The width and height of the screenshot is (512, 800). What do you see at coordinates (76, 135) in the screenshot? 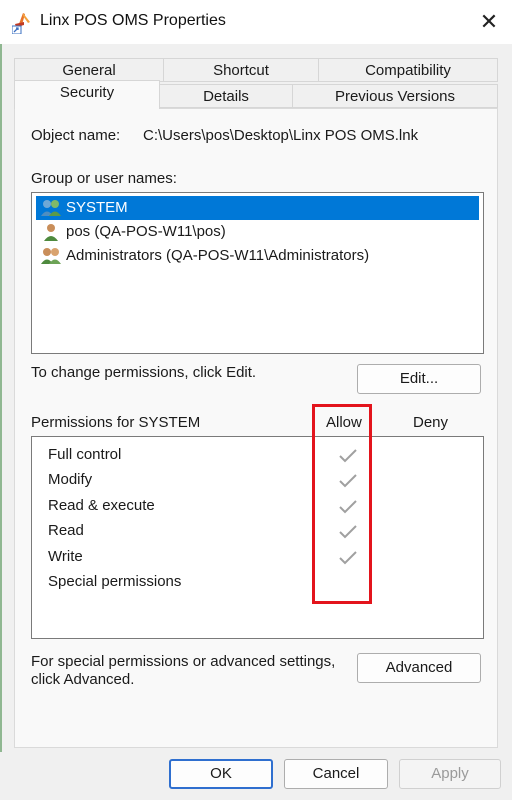
I see `object-name-label: Object name:` at bounding box center [76, 135].